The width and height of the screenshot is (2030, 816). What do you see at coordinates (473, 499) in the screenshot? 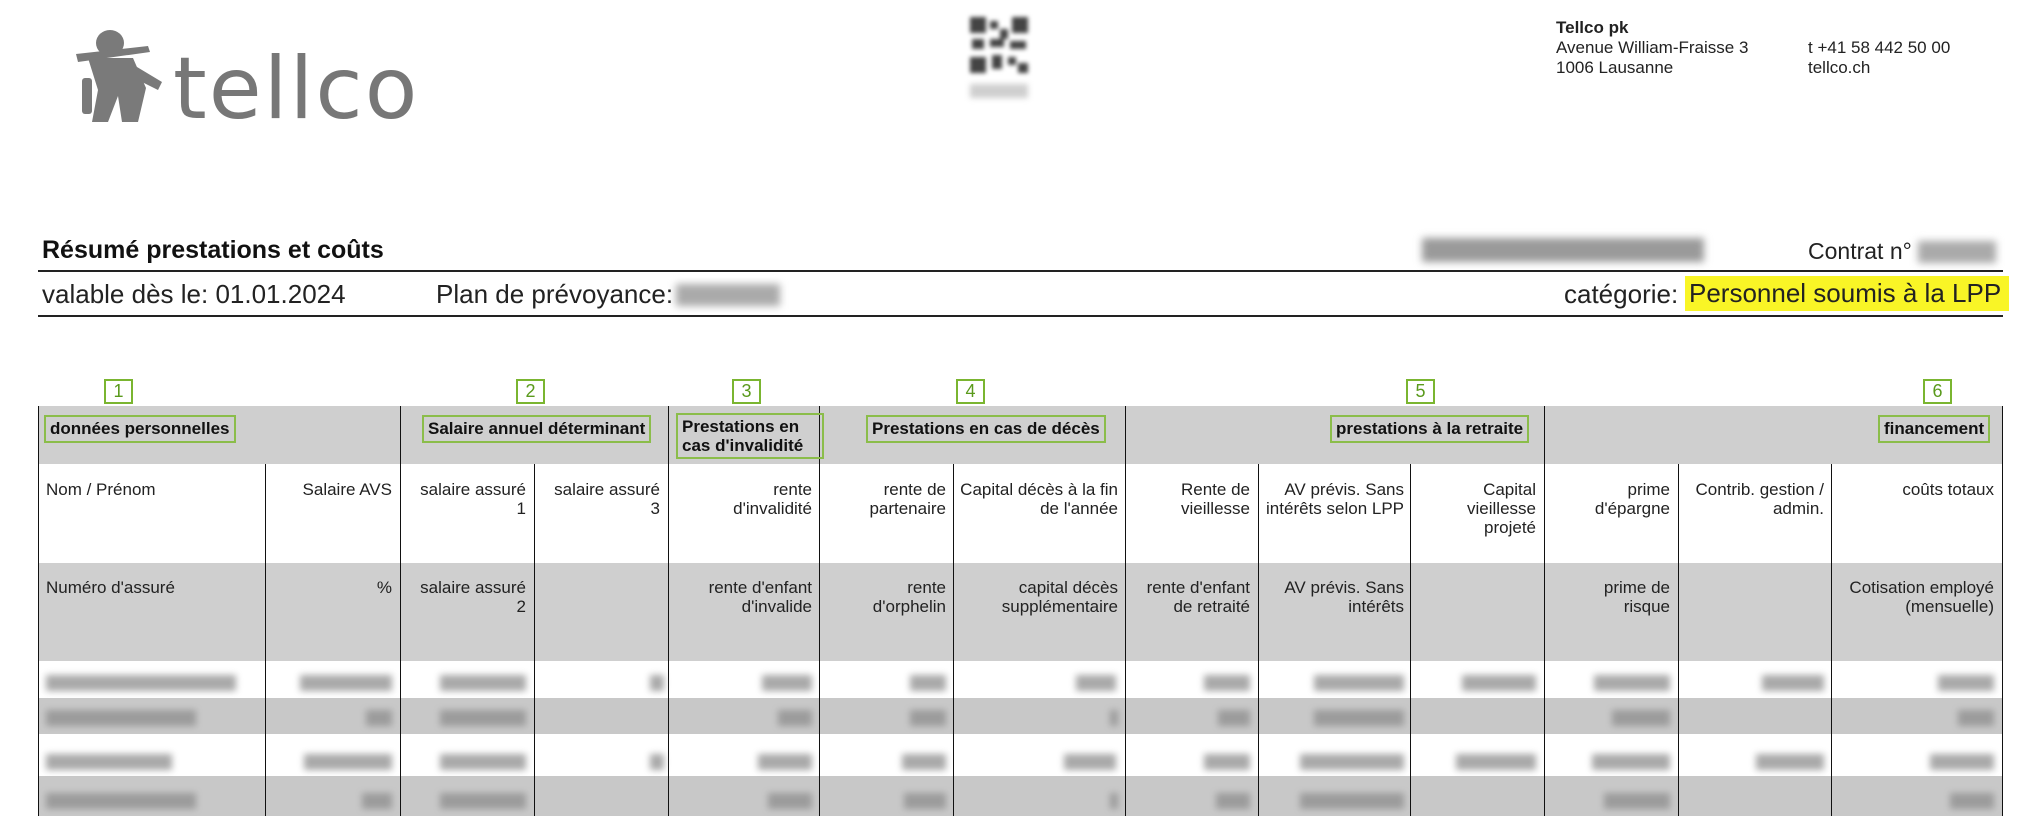
I see `col-header-insured-salary-1: salaire assuré 1` at bounding box center [473, 499].